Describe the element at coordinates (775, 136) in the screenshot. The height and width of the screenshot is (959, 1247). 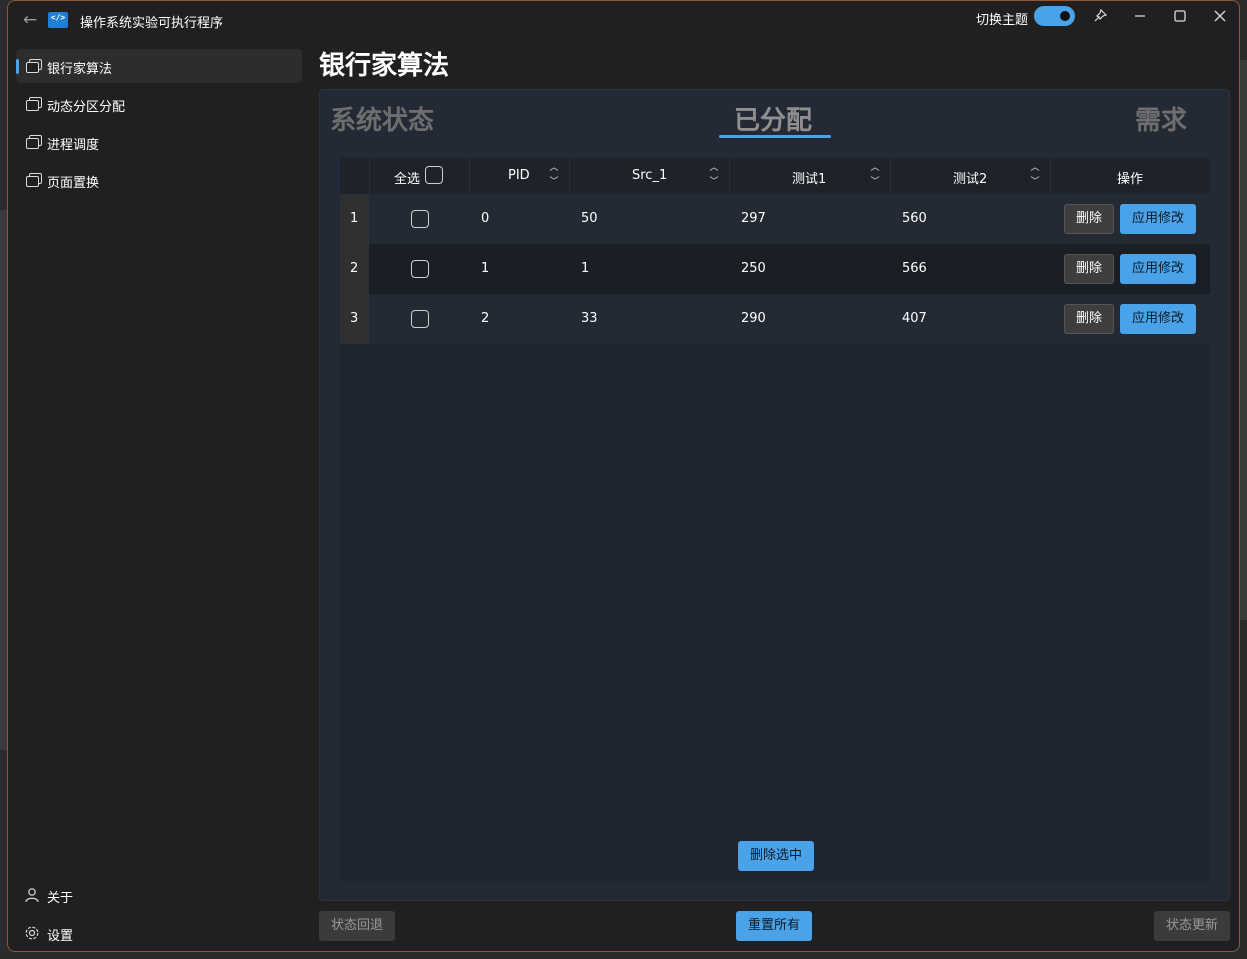
I see `active-tab-indicator` at that location.